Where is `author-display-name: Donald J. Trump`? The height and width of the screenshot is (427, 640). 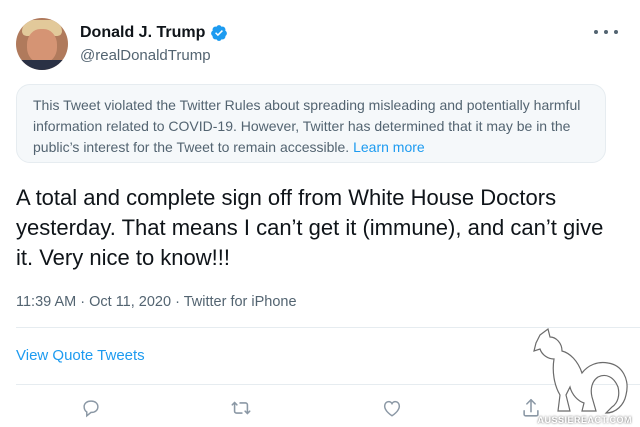
author-display-name: Donald J. Trump is located at coordinates (142, 33).